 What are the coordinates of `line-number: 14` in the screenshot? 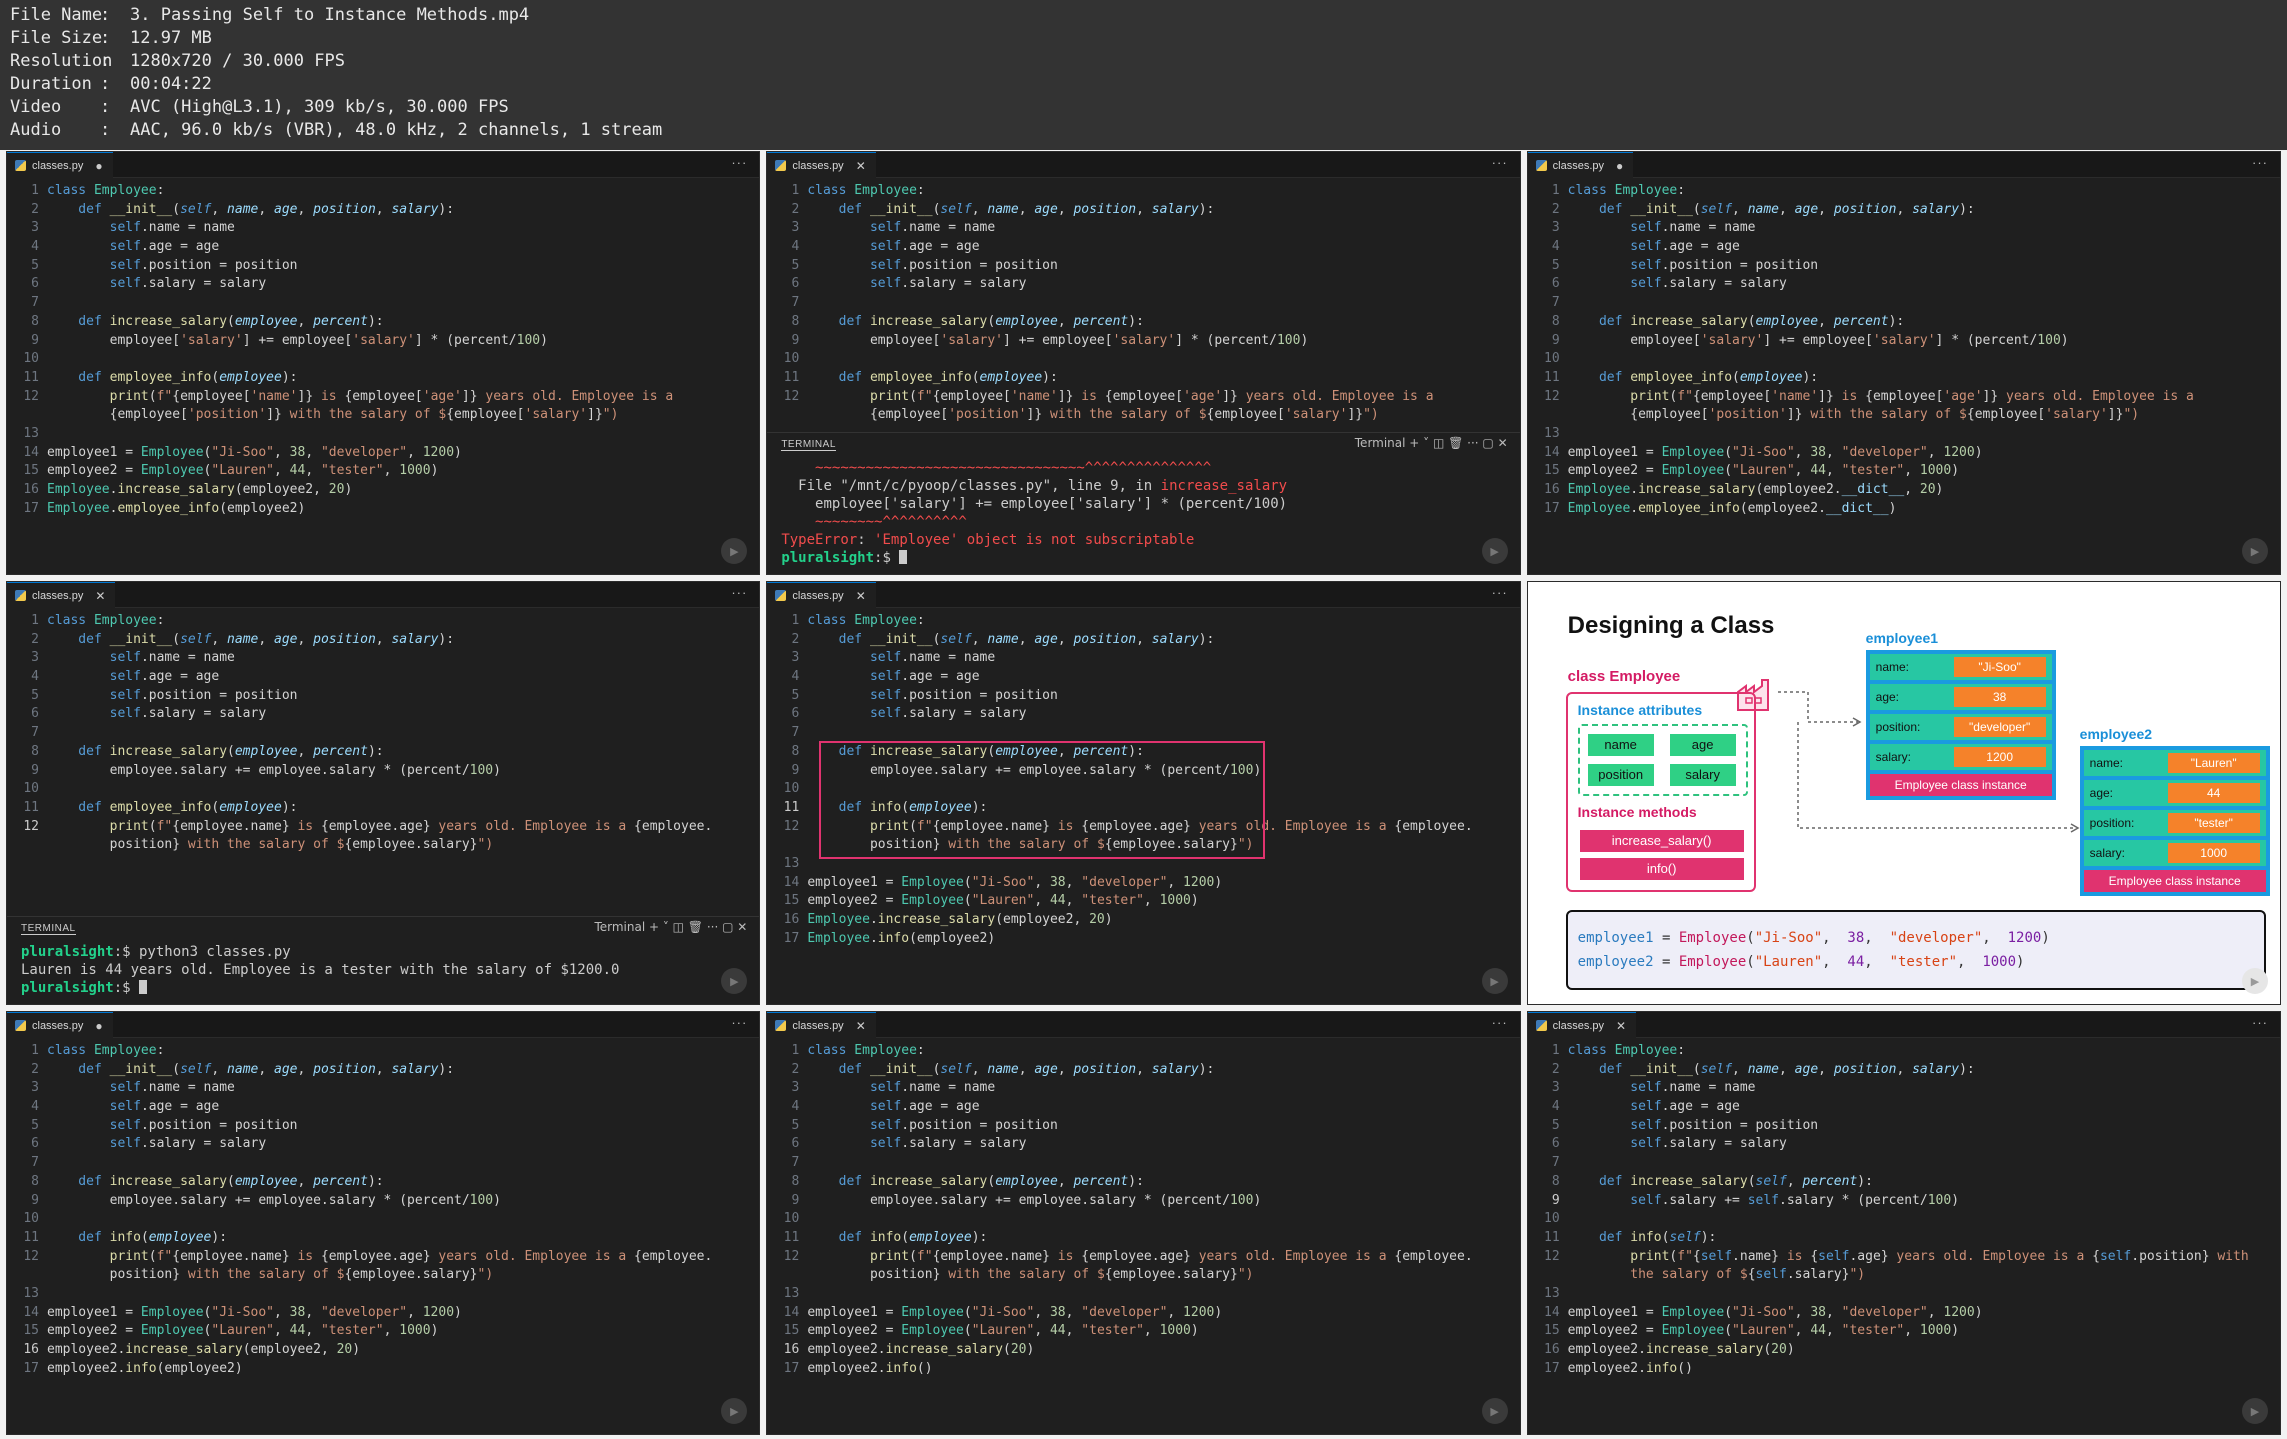 It's located at (791, 882).